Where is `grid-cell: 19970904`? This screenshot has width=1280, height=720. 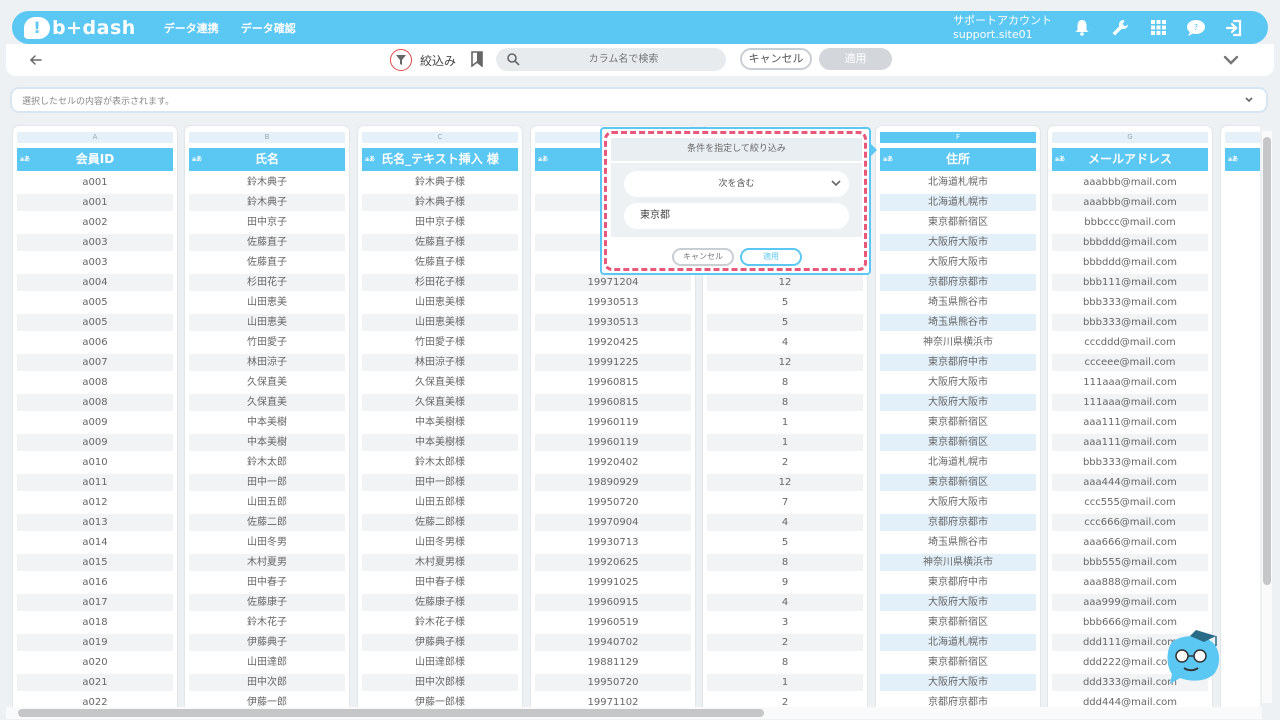 grid-cell: 19970904 is located at coordinates (613, 522).